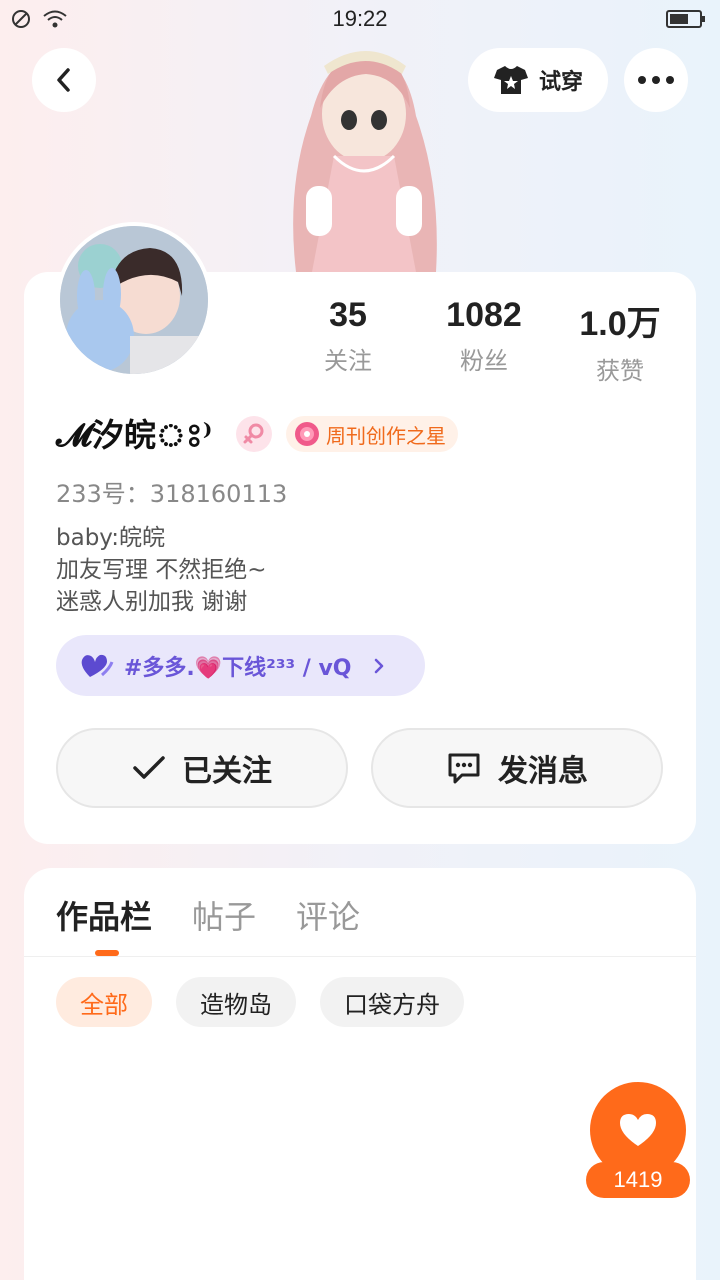  I want to click on stat-fans-value: 1082, so click(484, 315).